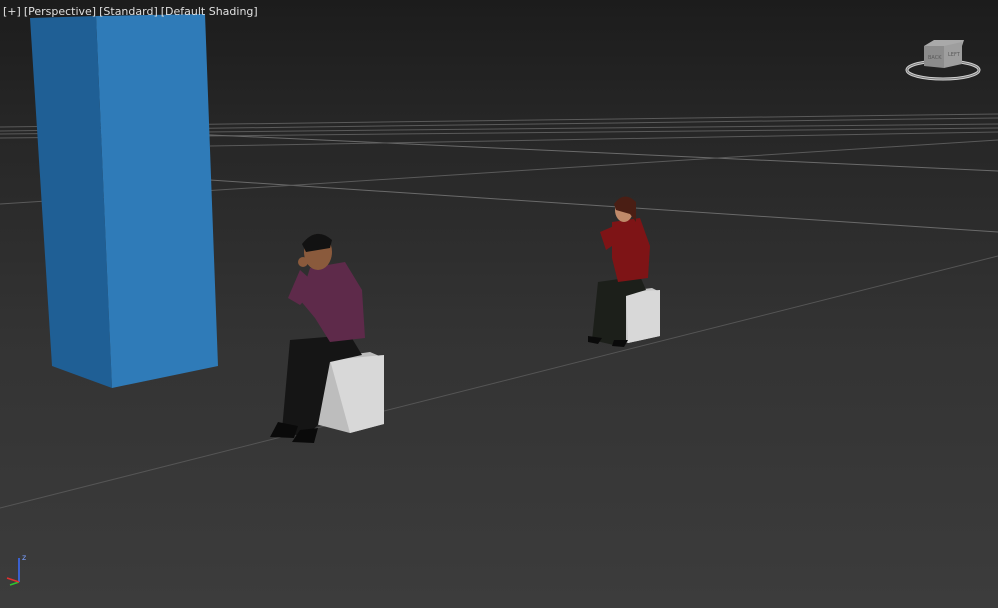  I want to click on axis-tripod-icon: z, so click(16, 569).